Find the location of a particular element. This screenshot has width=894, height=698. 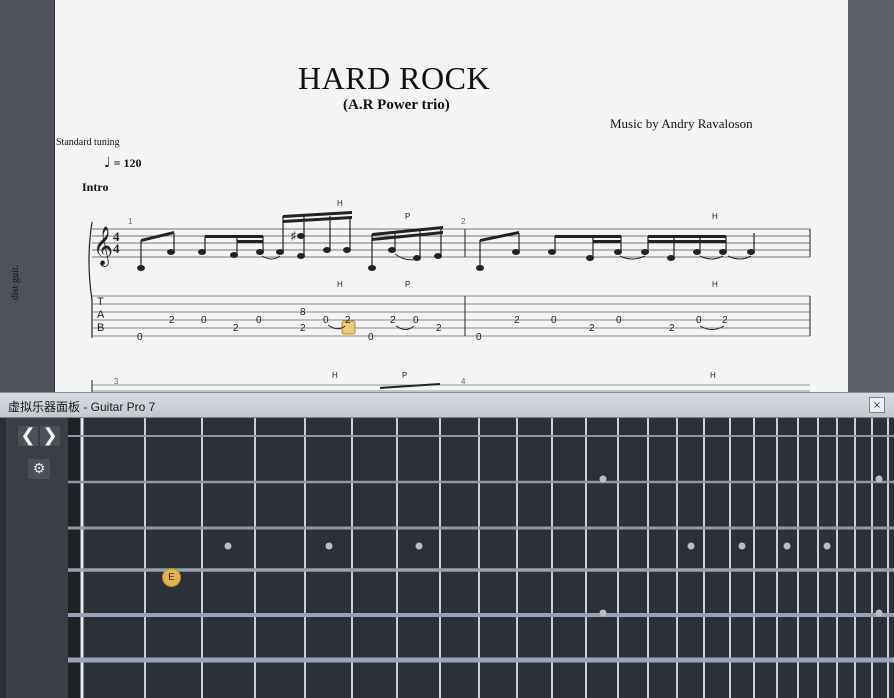

second-system-staff is located at coordinates (450, 386).